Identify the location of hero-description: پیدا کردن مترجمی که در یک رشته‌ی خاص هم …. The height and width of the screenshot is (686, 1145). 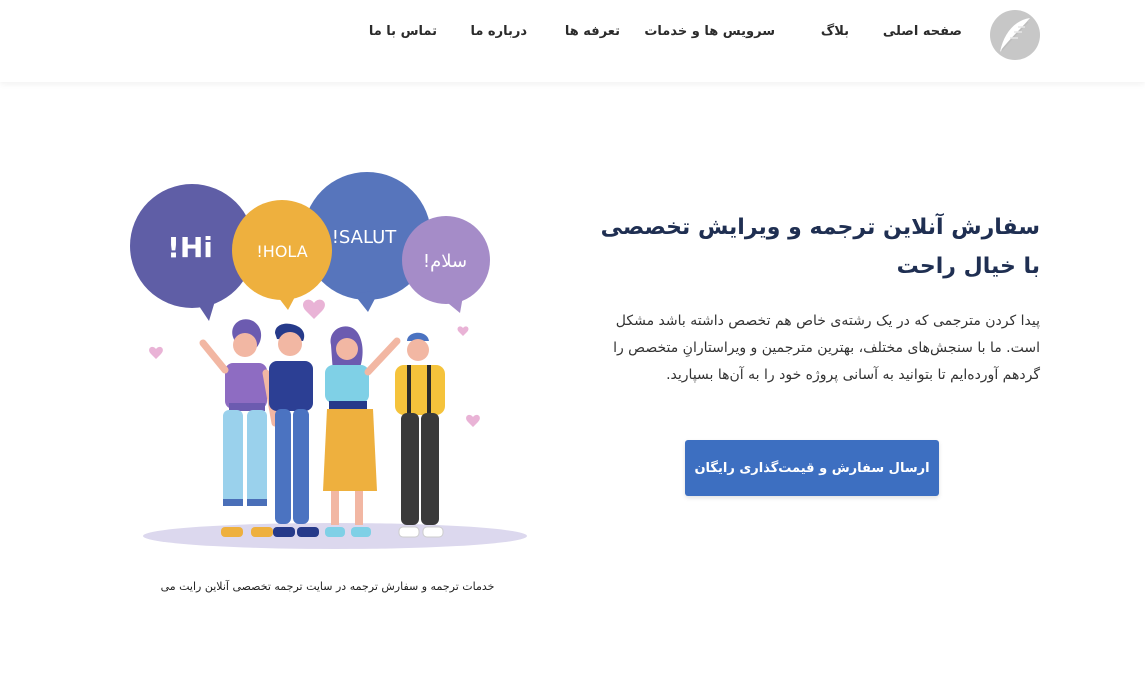
(826, 348).